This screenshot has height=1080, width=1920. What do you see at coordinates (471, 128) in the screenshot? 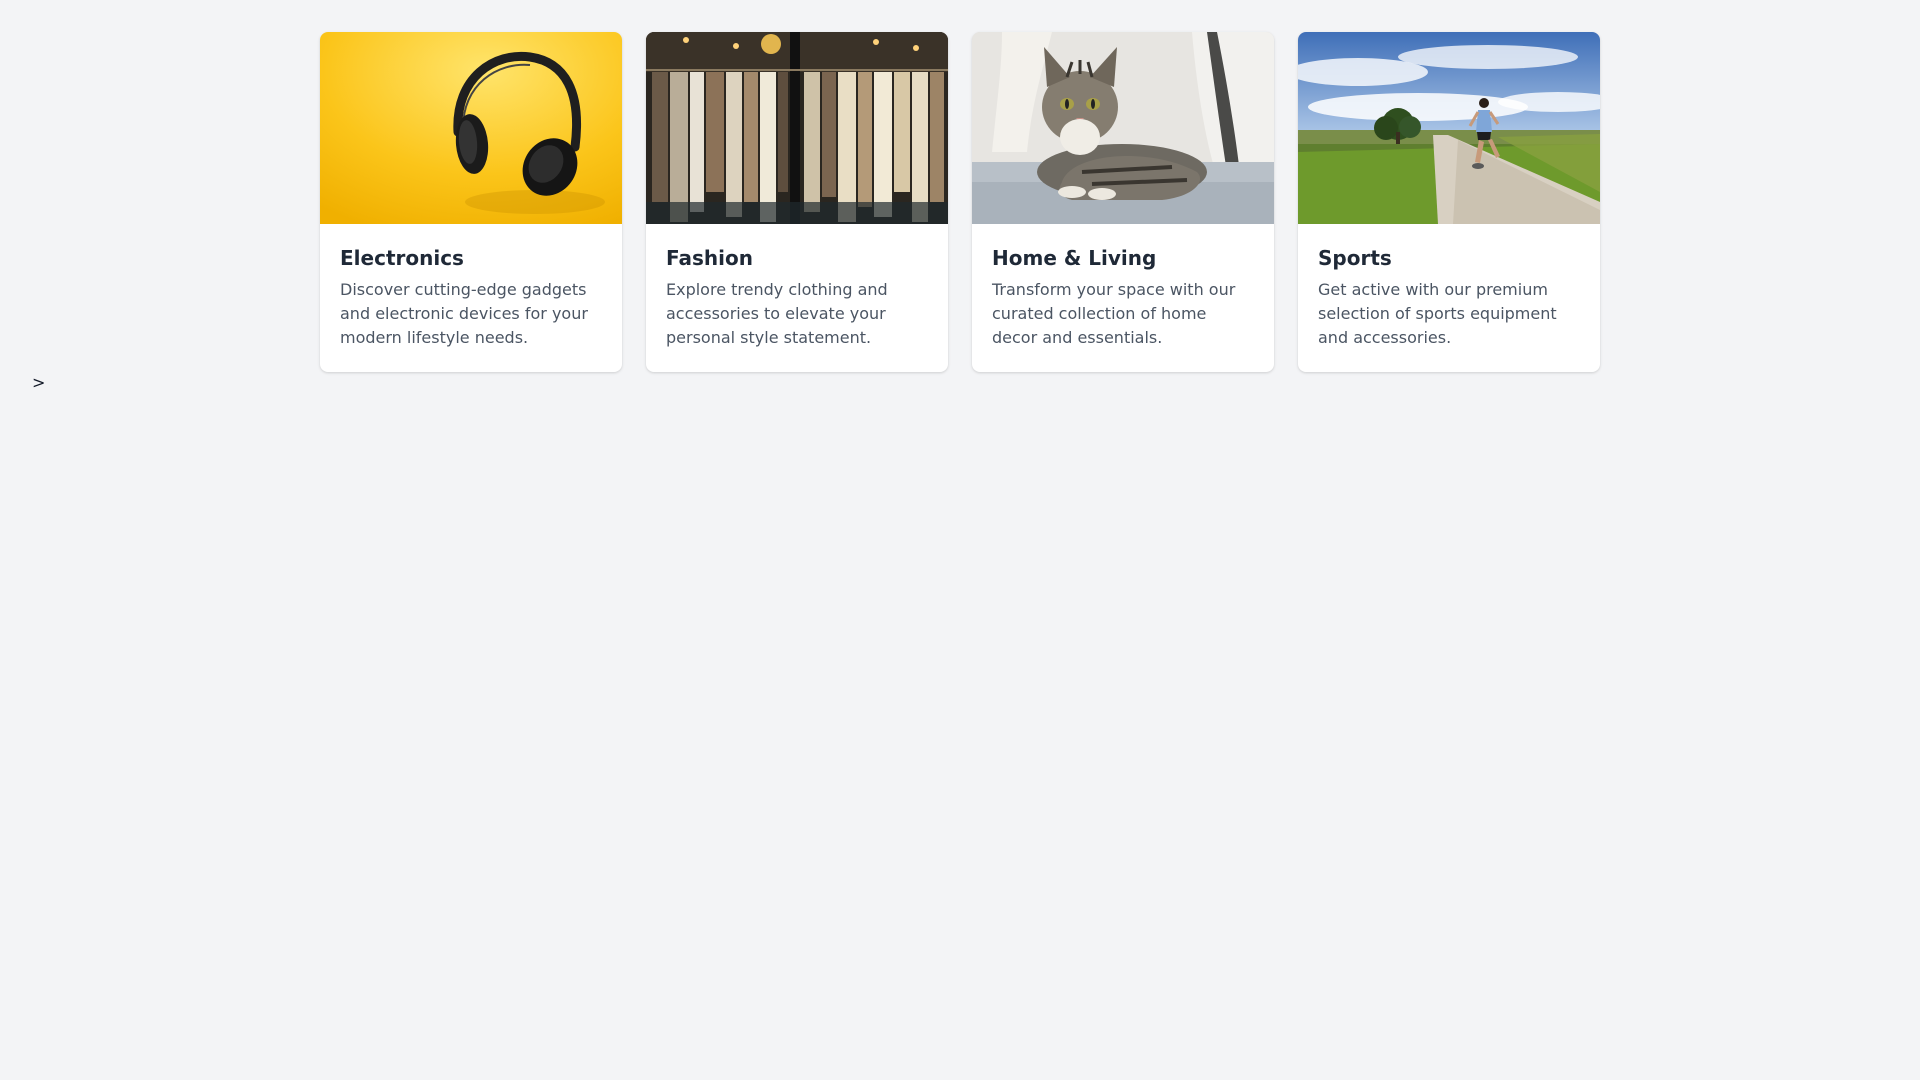
I see `headphones-photo` at bounding box center [471, 128].